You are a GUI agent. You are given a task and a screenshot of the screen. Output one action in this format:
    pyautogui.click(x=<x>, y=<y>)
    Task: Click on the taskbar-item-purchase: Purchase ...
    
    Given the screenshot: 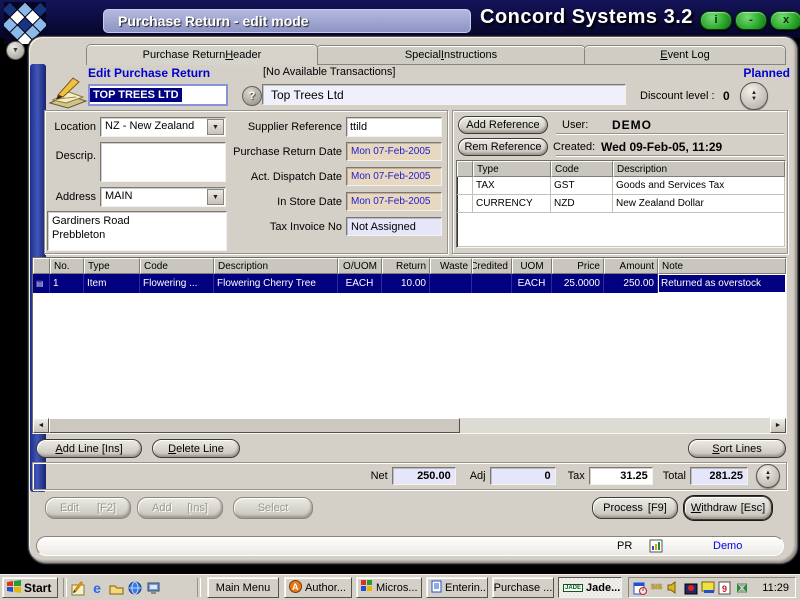 What is the action you would take?
    pyautogui.click(x=523, y=587)
    